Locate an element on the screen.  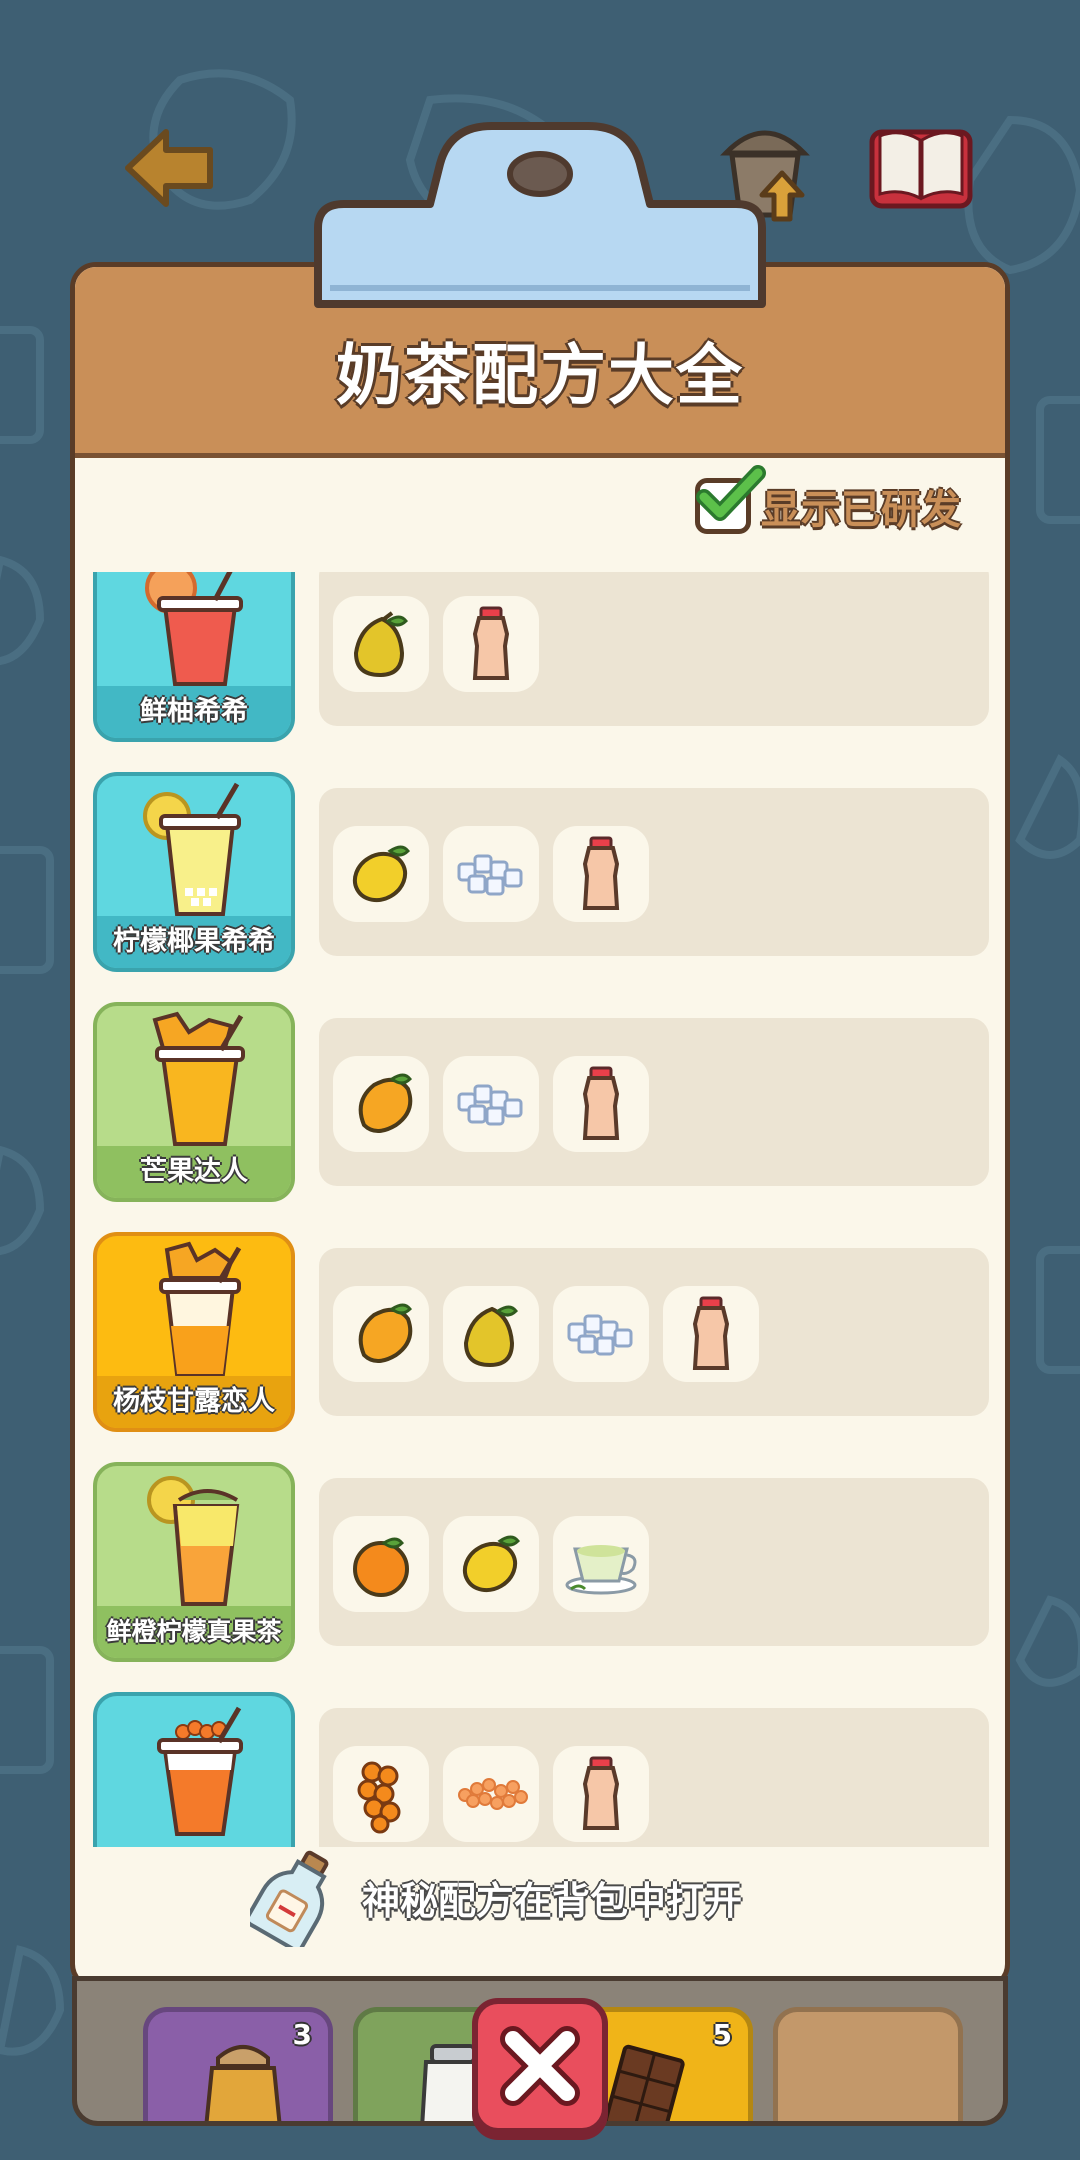
inventory-slot is located at coordinates (868, 2064).